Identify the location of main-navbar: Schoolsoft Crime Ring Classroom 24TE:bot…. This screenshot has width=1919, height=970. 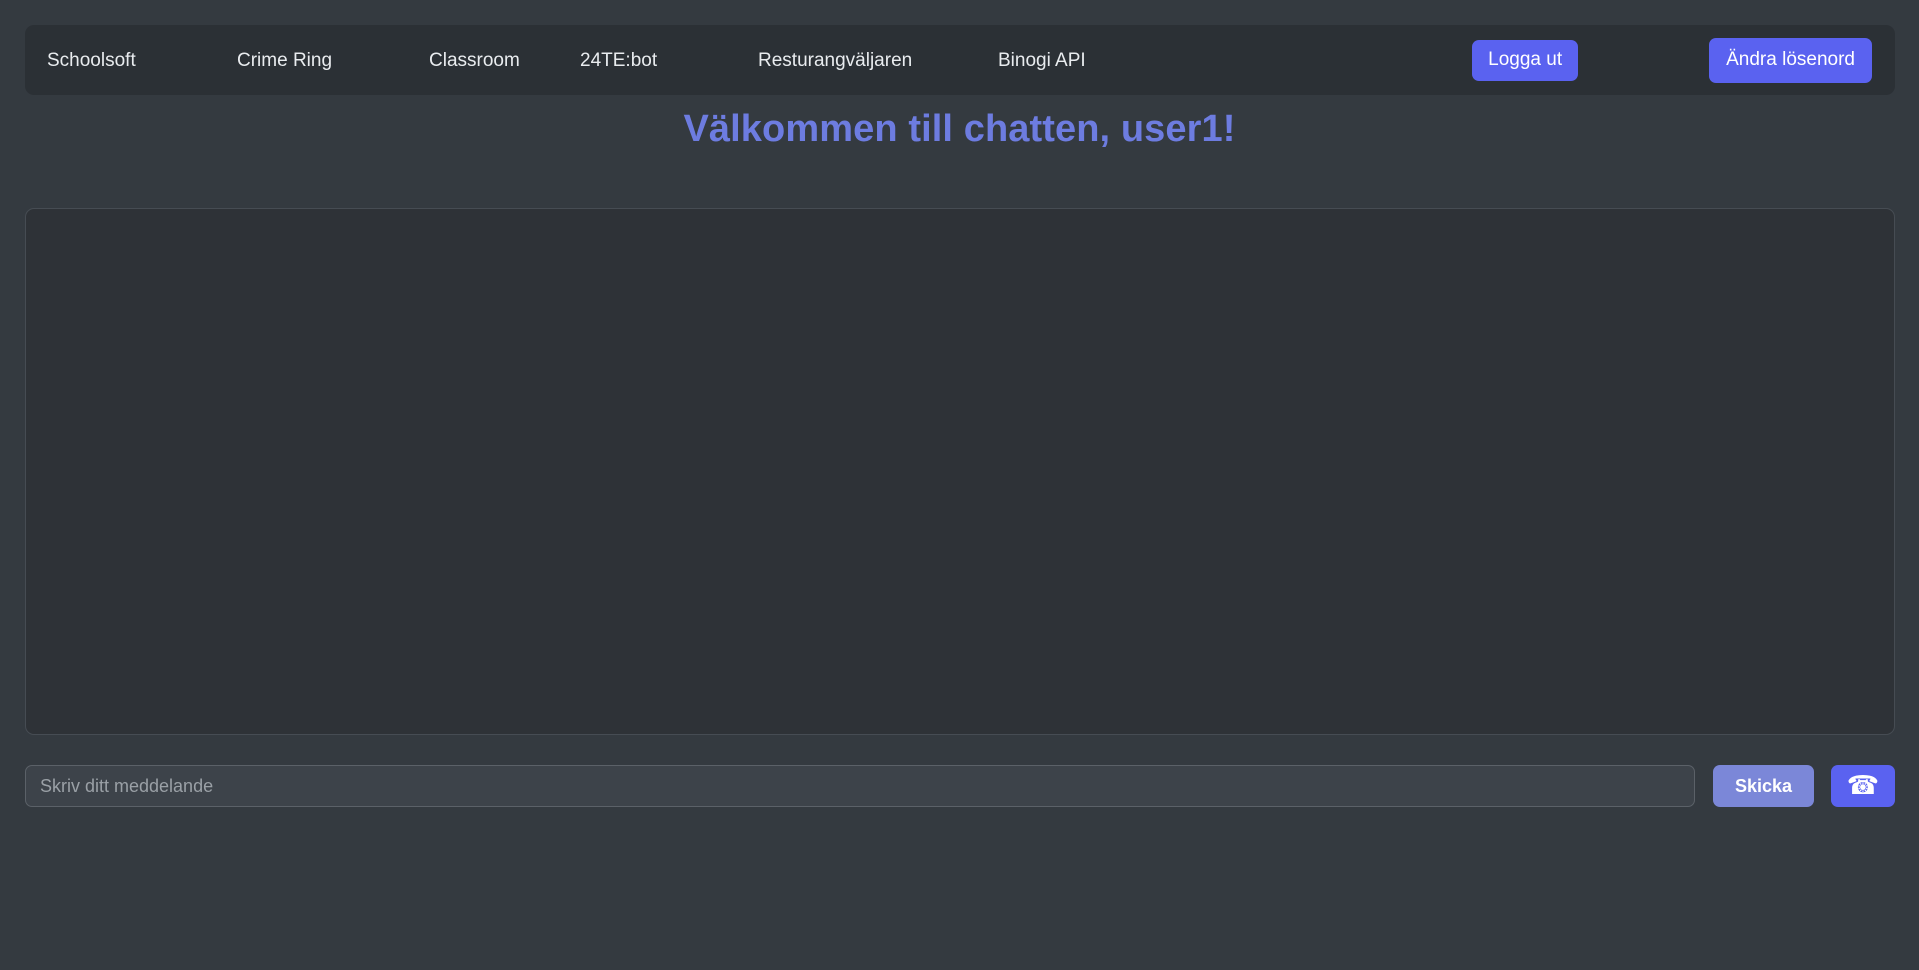
(960, 60).